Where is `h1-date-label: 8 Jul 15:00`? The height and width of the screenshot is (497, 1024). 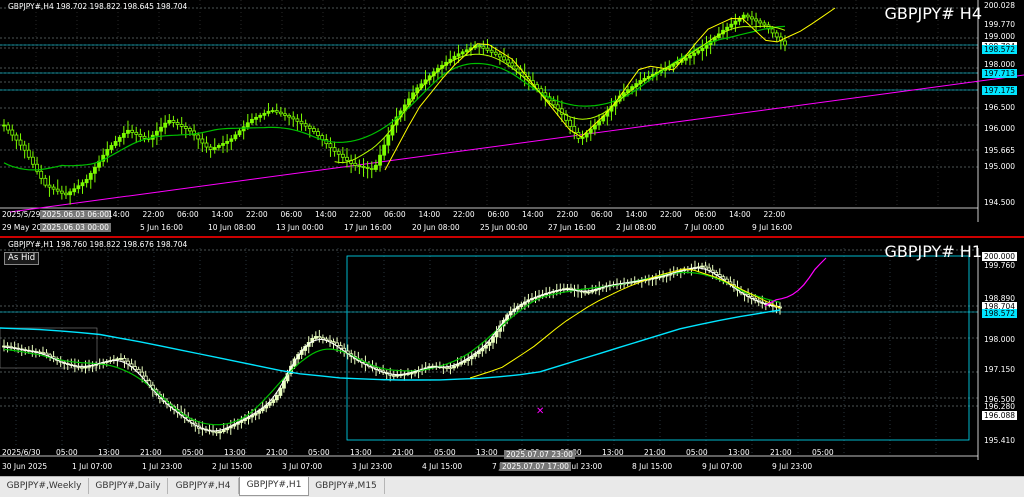
h1-date-label: 8 Jul 15:00 is located at coordinates (652, 466).